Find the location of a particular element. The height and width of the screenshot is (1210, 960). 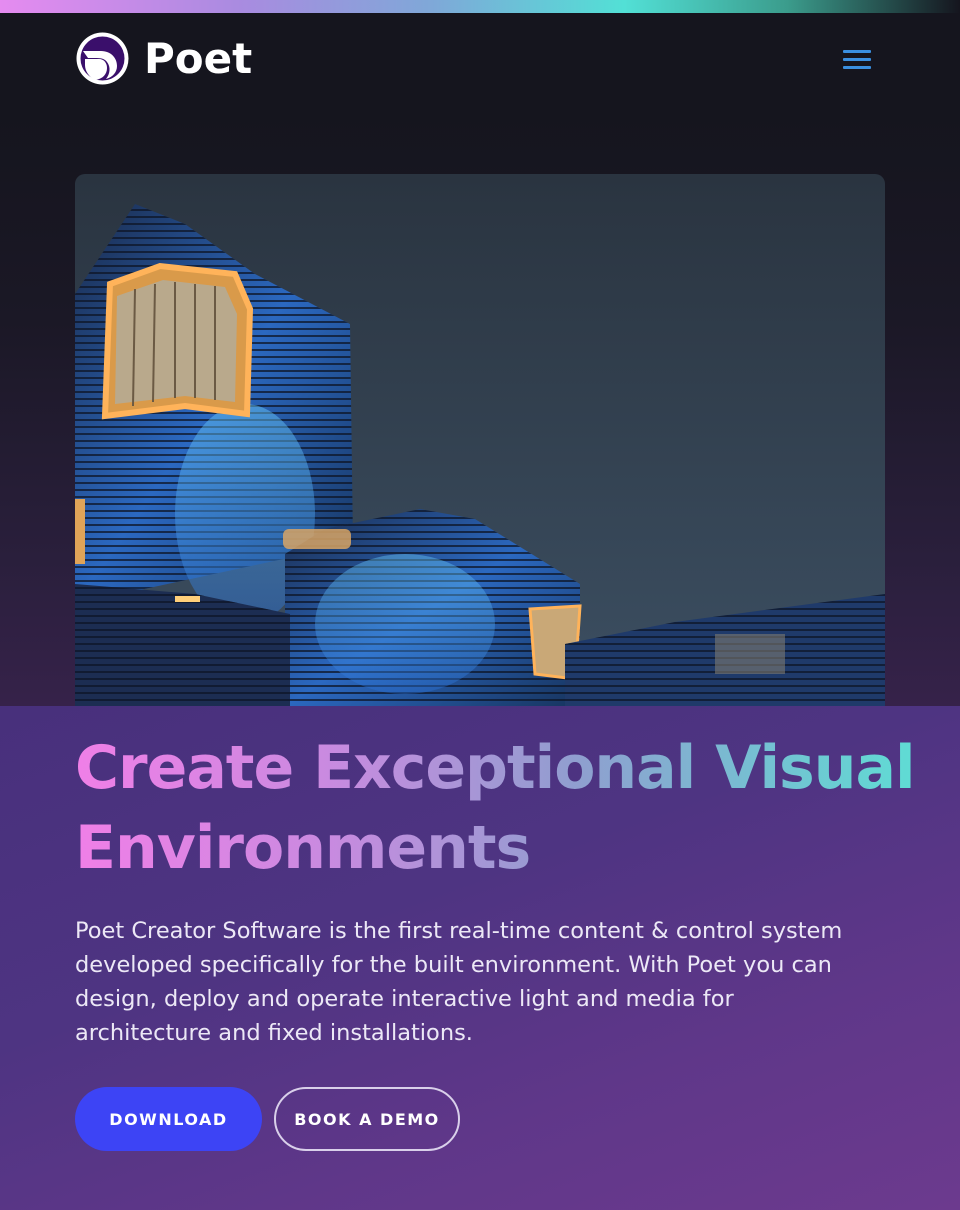

book-demo-button: BOOK A DEMO is located at coordinates (367, 1119).